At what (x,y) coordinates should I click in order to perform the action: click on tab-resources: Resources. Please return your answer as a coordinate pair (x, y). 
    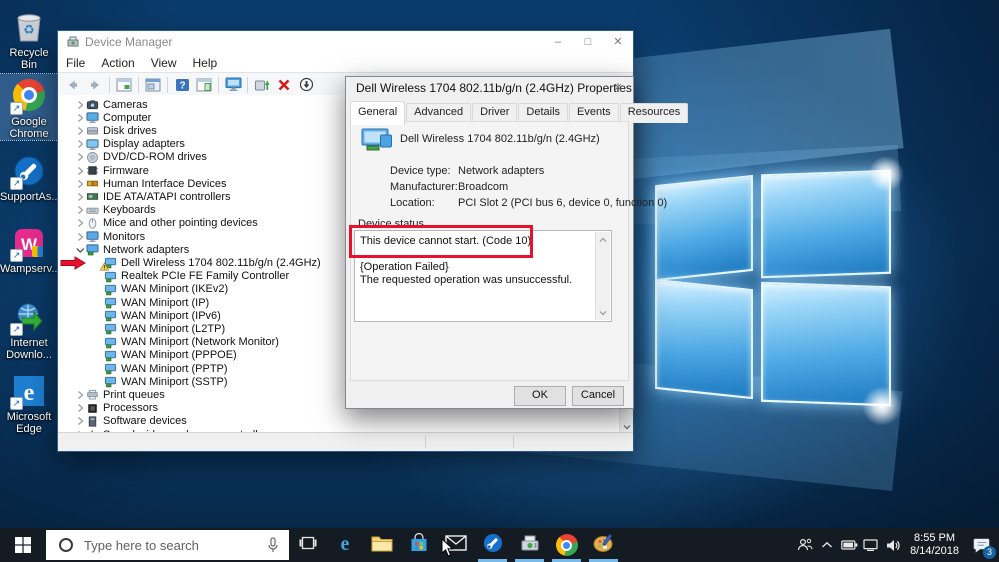
    Looking at the image, I should click on (654, 113).